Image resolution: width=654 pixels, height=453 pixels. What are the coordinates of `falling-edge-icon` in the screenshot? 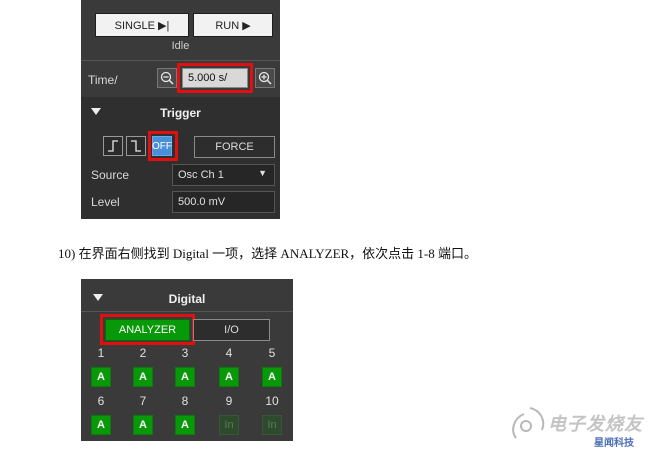 It's located at (136, 146).